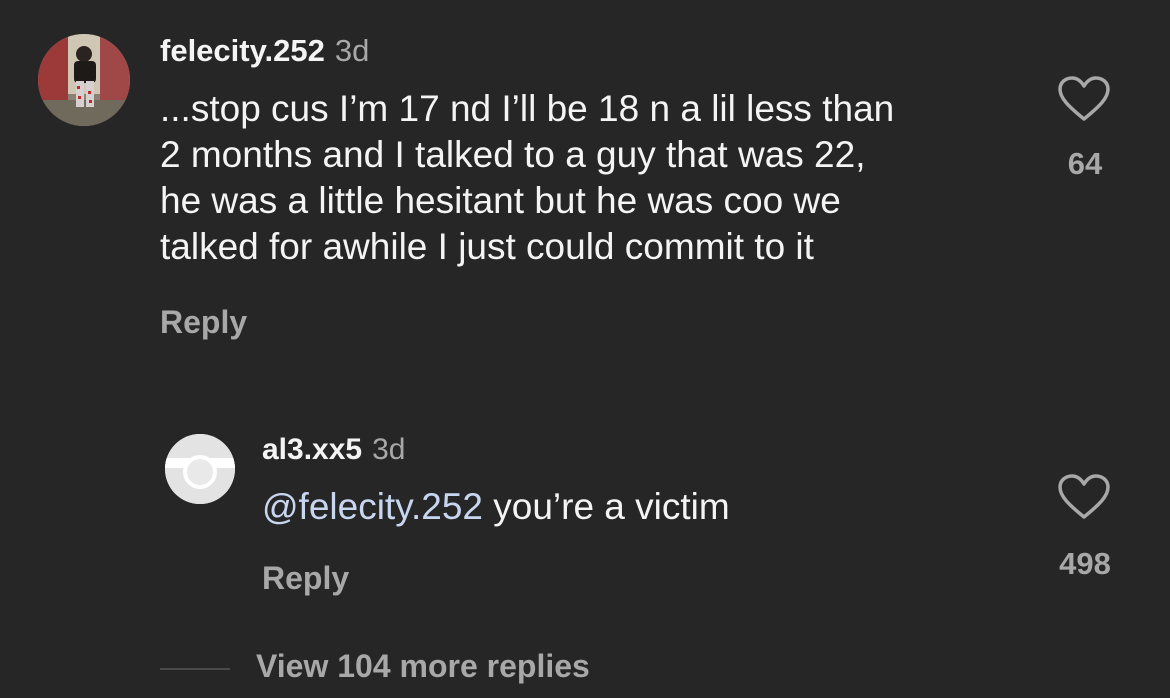 The width and height of the screenshot is (1170, 698). Describe the element at coordinates (312, 449) in the screenshot. I see `username: al3.xx5` at that location.